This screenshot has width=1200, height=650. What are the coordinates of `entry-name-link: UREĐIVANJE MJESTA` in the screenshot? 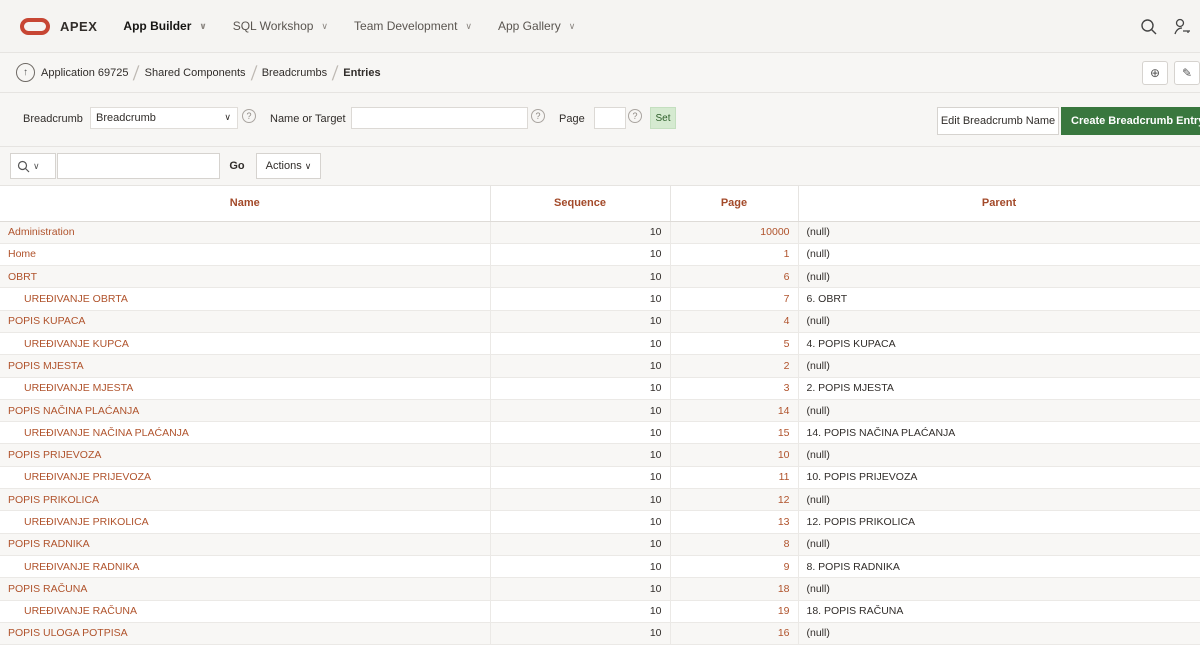 It's located at (245, 388).